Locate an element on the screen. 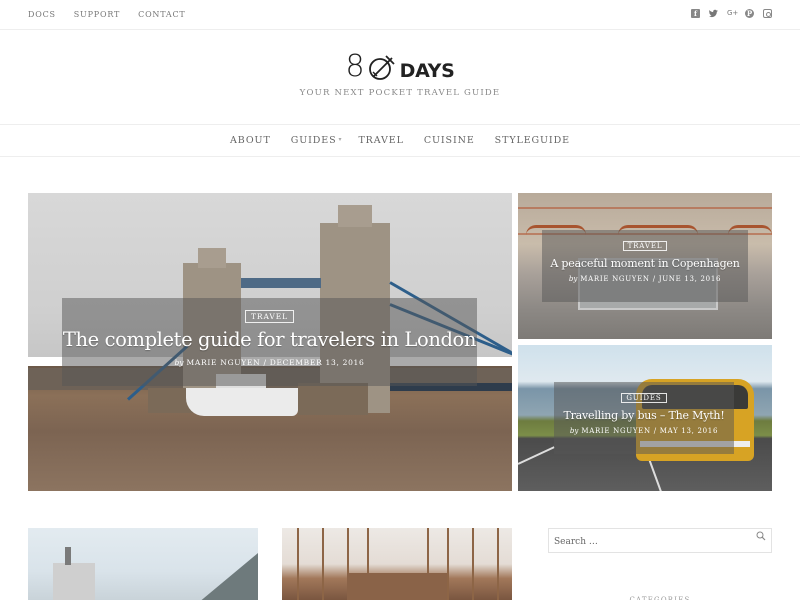 Image resolution: width=800 pixels, height=600 pixels. post-card-bridge-image is located at coordinates (397, 564).